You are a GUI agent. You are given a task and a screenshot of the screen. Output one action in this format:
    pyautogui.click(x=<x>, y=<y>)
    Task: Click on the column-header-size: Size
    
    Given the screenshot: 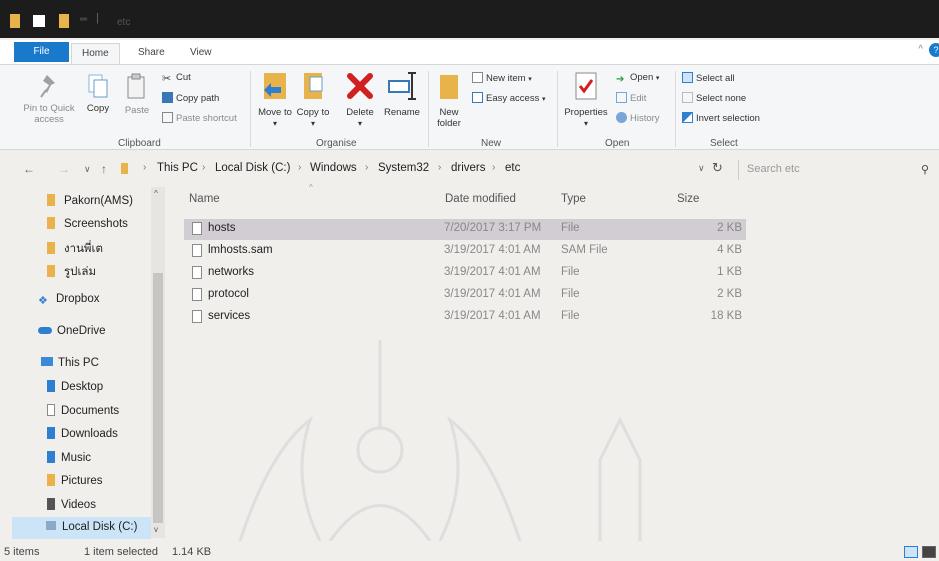 What is the action you would take?
    pyautogui.click(x=688, y=199)
    